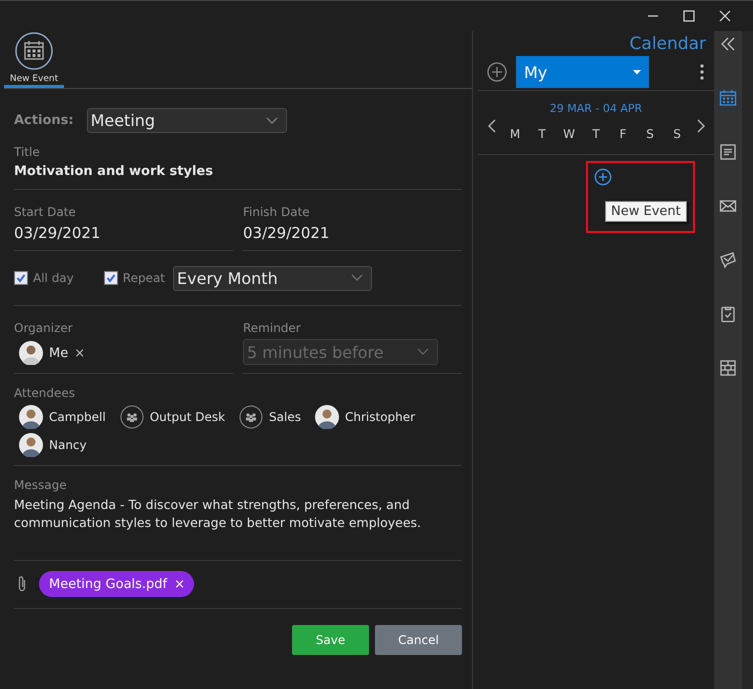  I want to click on add-icon, so click(497, 72).